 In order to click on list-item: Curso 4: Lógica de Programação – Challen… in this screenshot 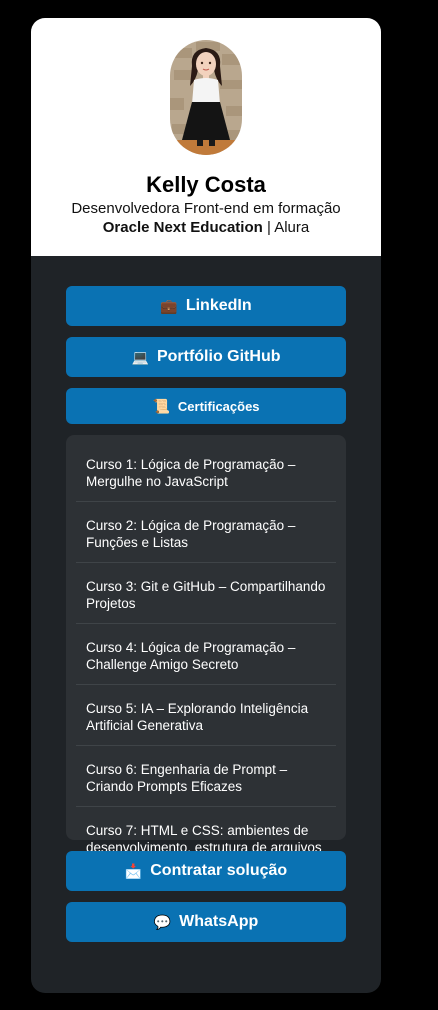, I will do `click(206, 659)`.